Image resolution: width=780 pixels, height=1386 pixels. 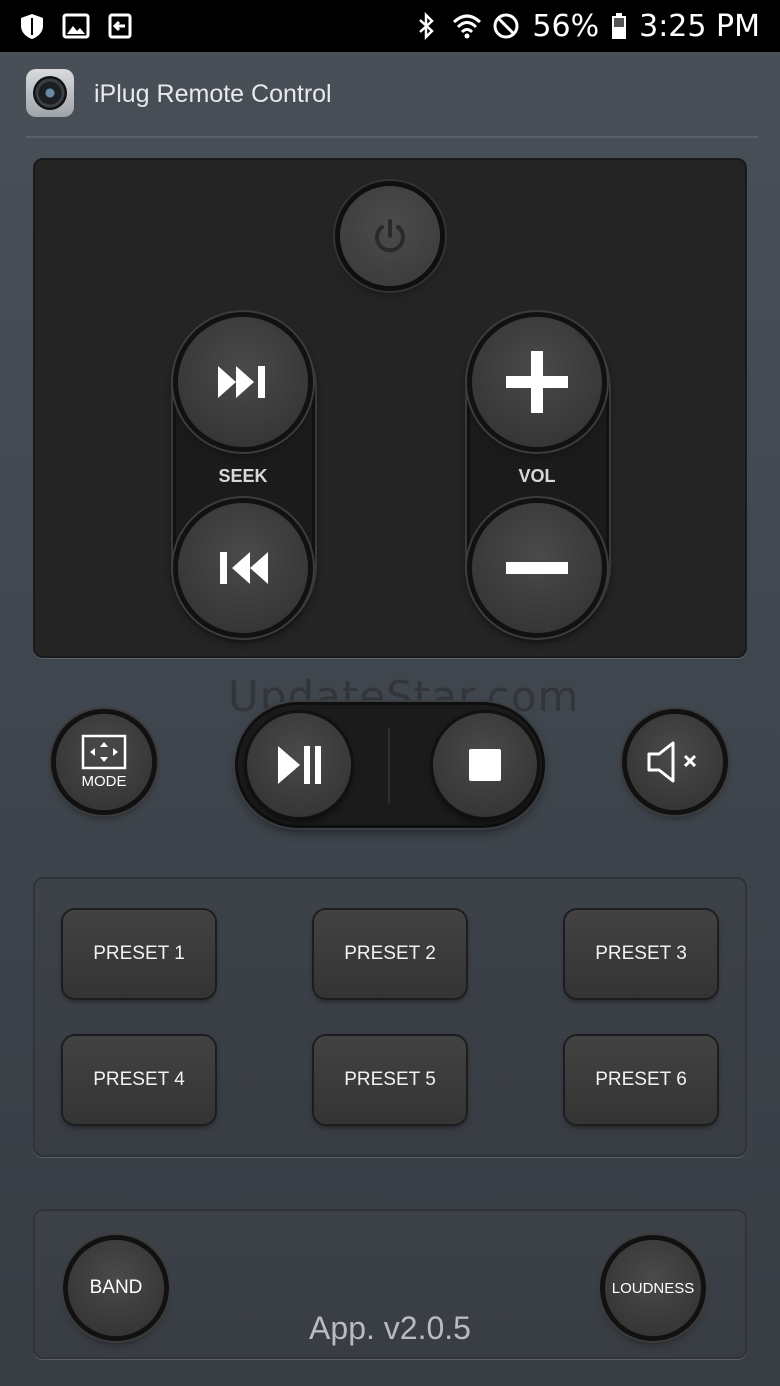 I want to click on preset-6-button: PRESET 6, so click(x=641, y=1080).